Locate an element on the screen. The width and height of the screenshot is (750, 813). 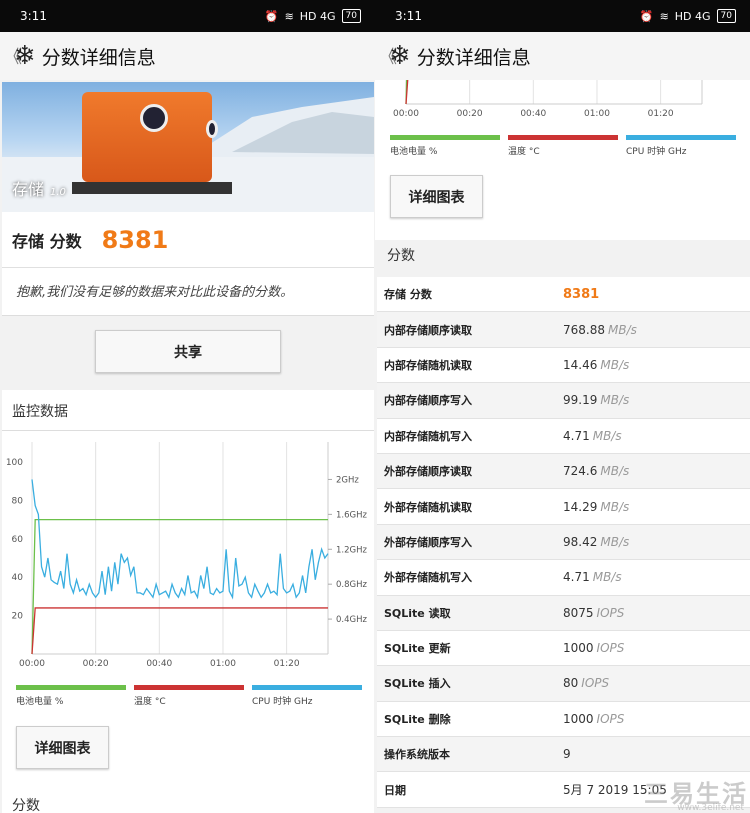
network-indicator: HD 4G is located at coordinates (692, 16).